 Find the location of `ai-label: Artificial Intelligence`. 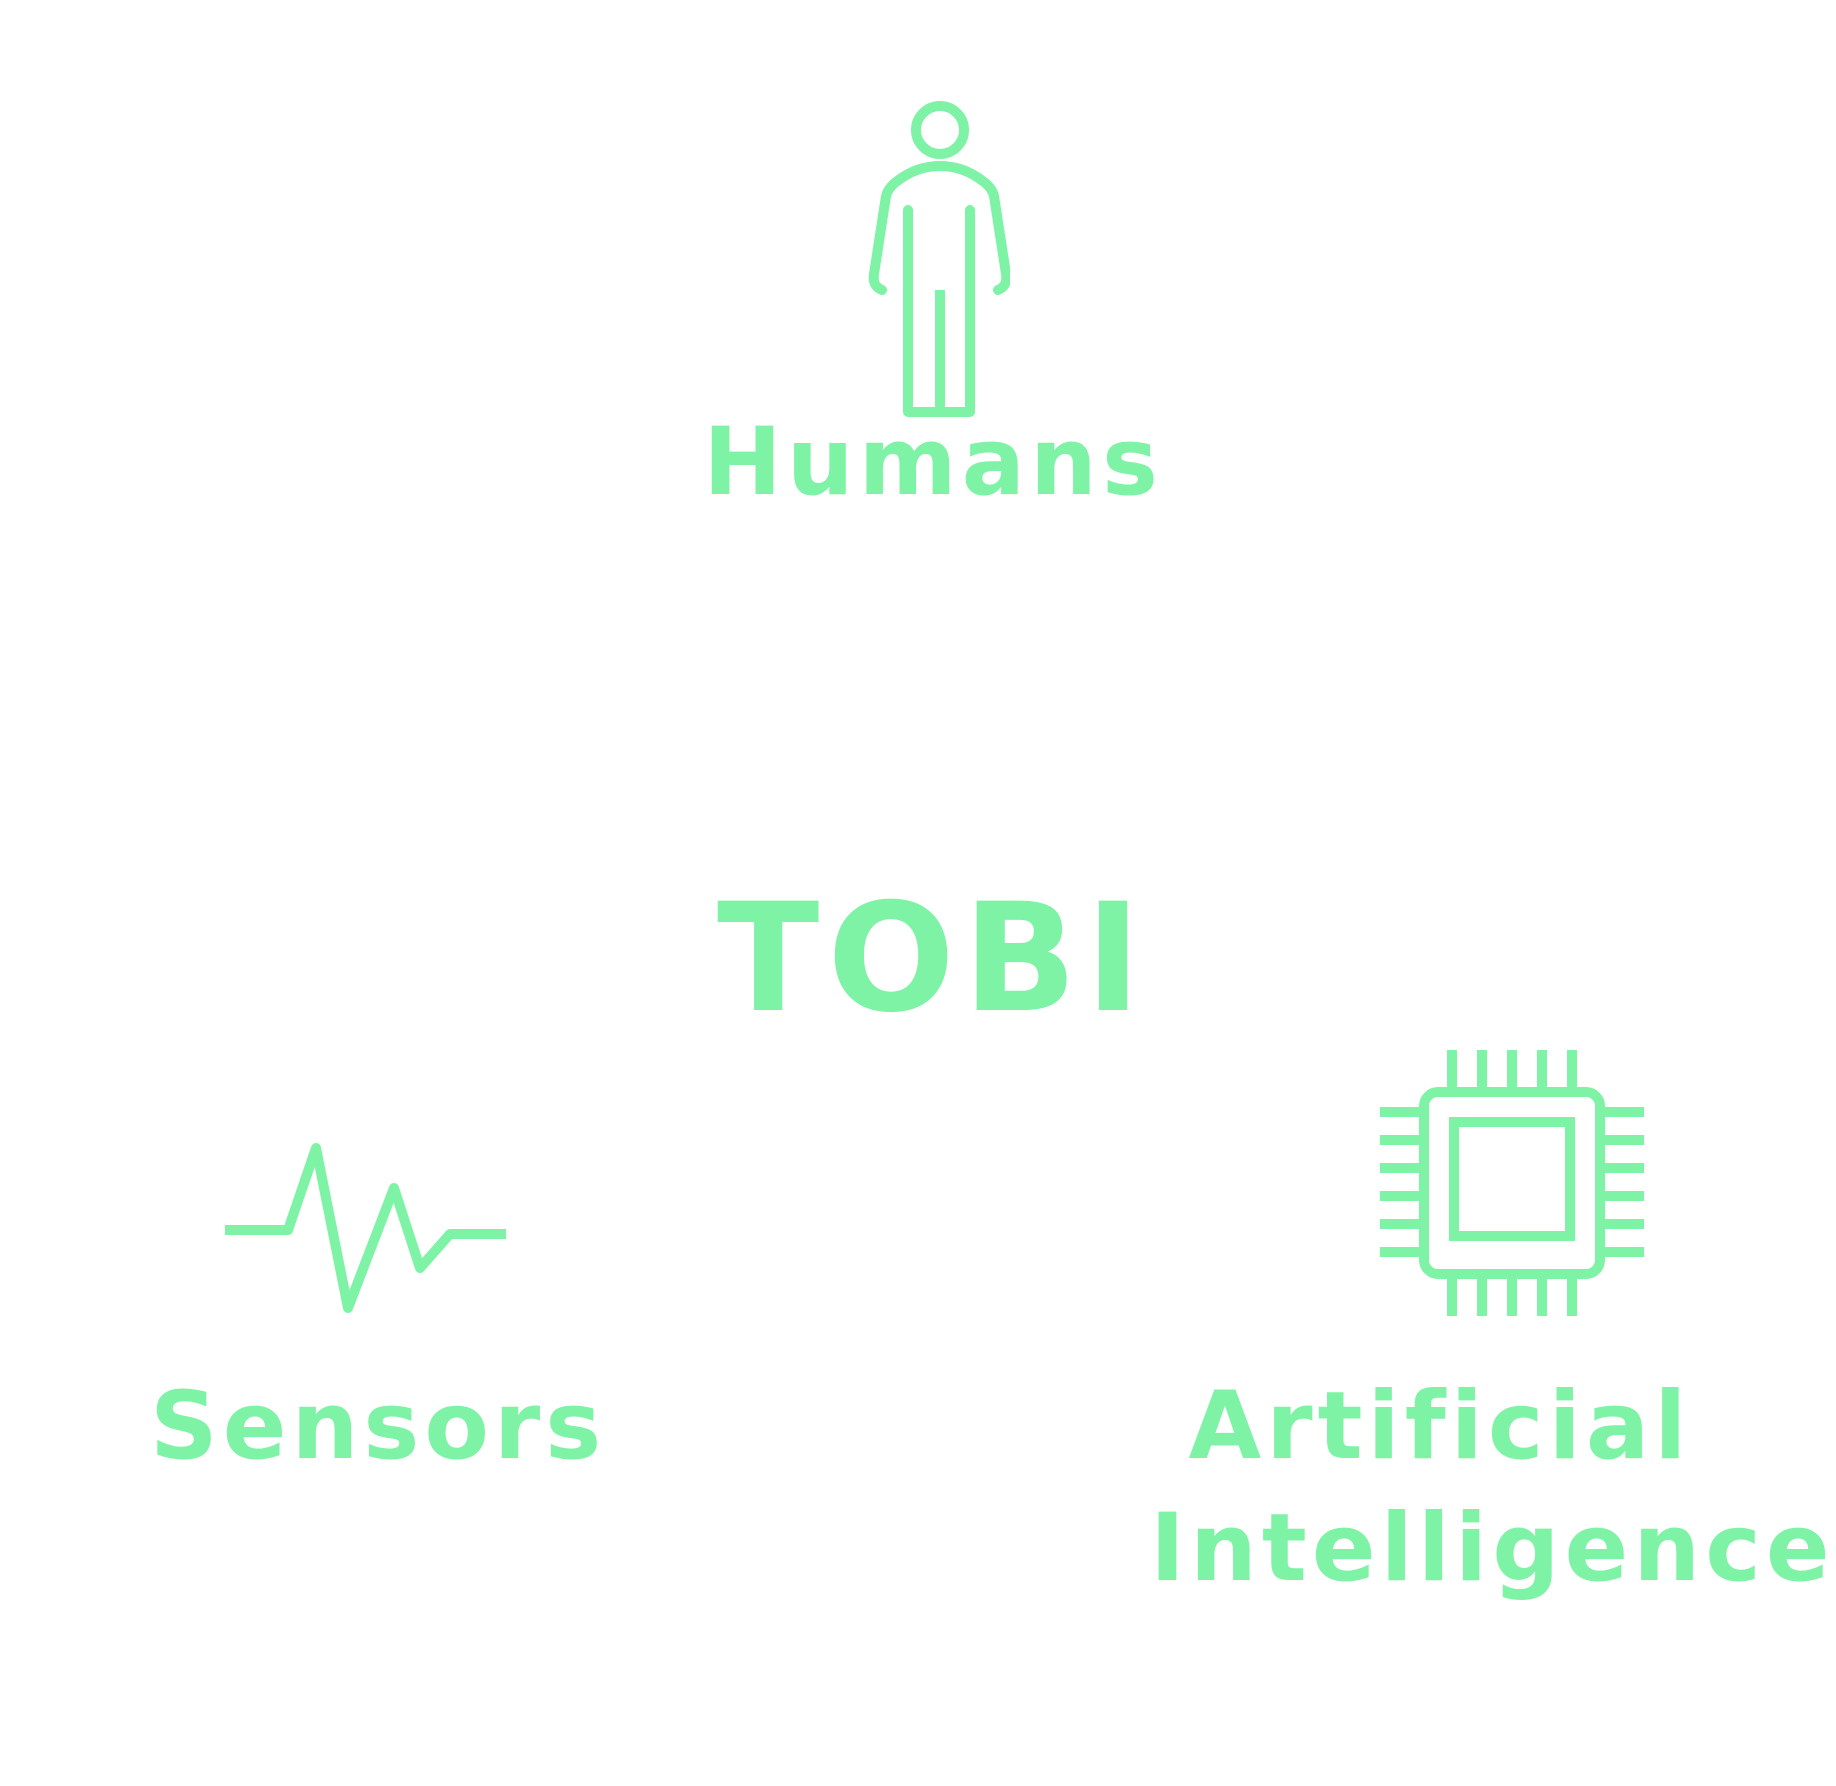

ai-label: Artificial Intelligence is located at coordinates (1492, 1488).